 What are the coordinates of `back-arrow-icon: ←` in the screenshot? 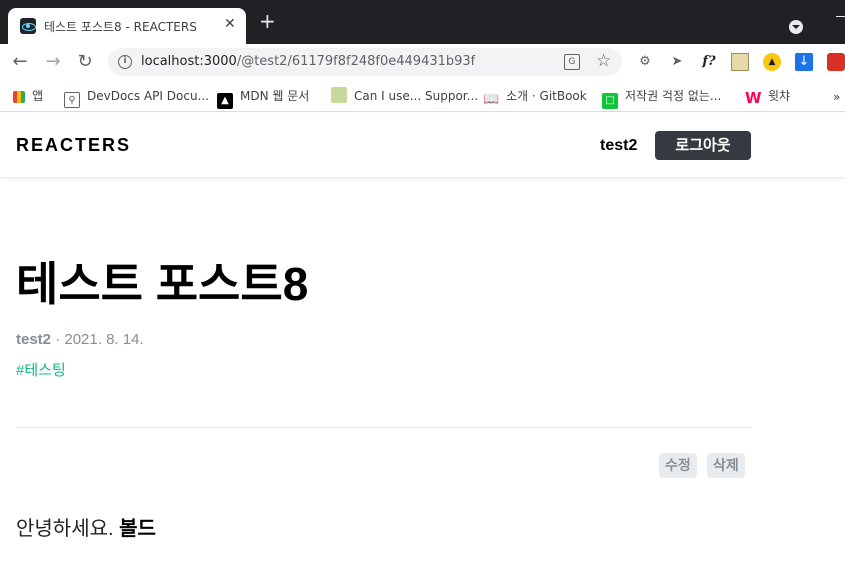 It's located at (20, 62).